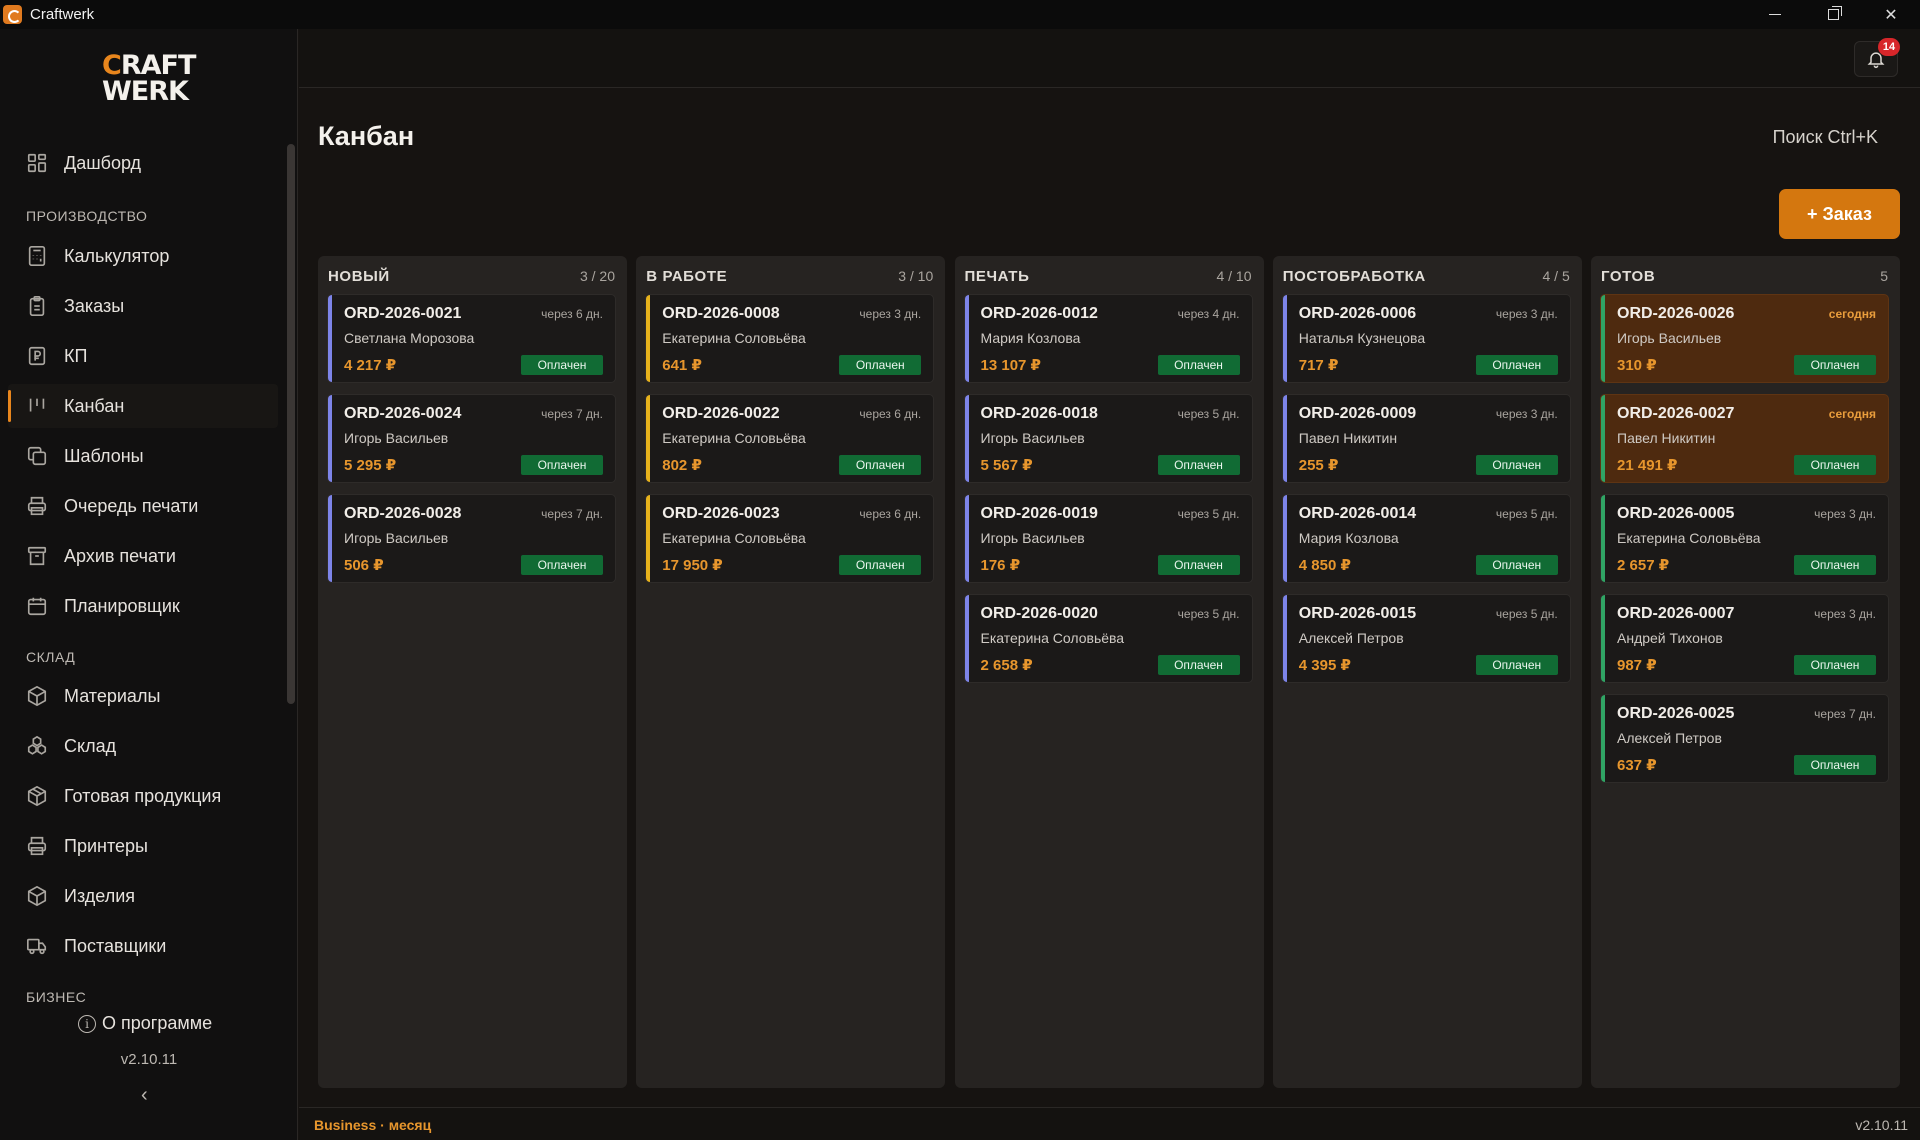 This screenshot has height=1140, width=1920. Describe the element at coordinates (1881, 1125) in the screenshot. I see `footer-version: v2.10.11` at that location.